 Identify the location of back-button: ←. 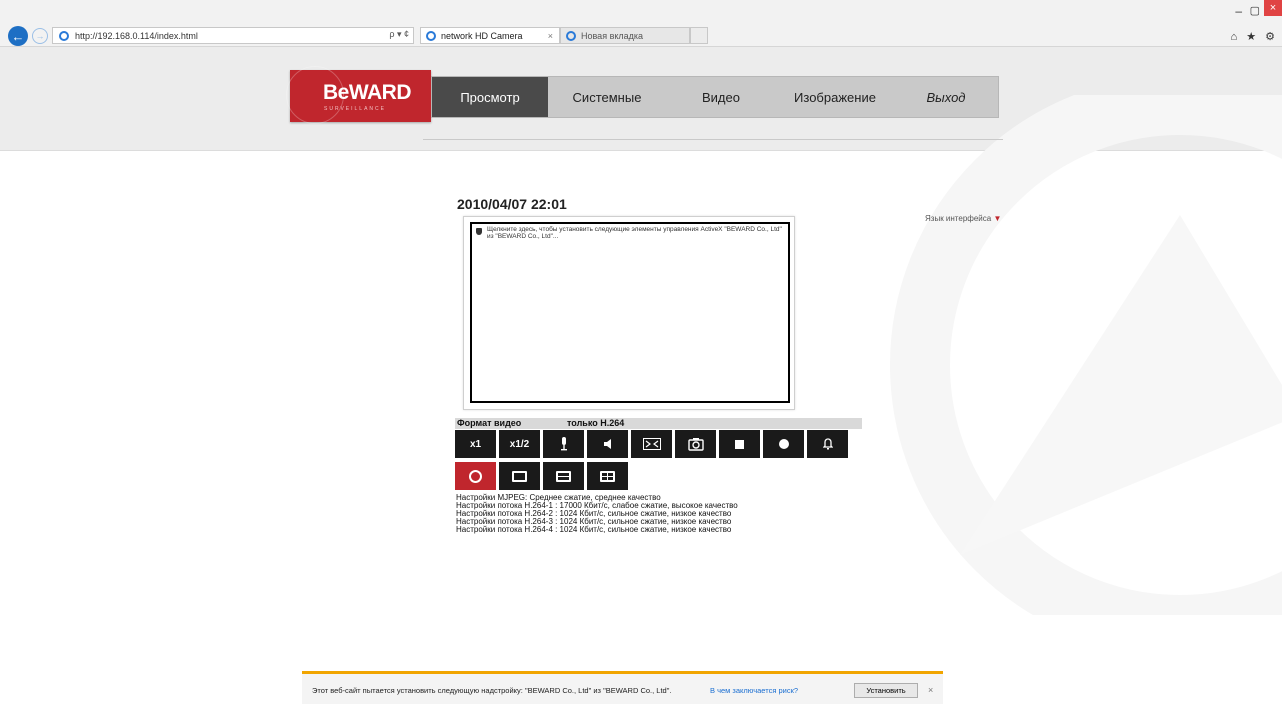
(18, 36).